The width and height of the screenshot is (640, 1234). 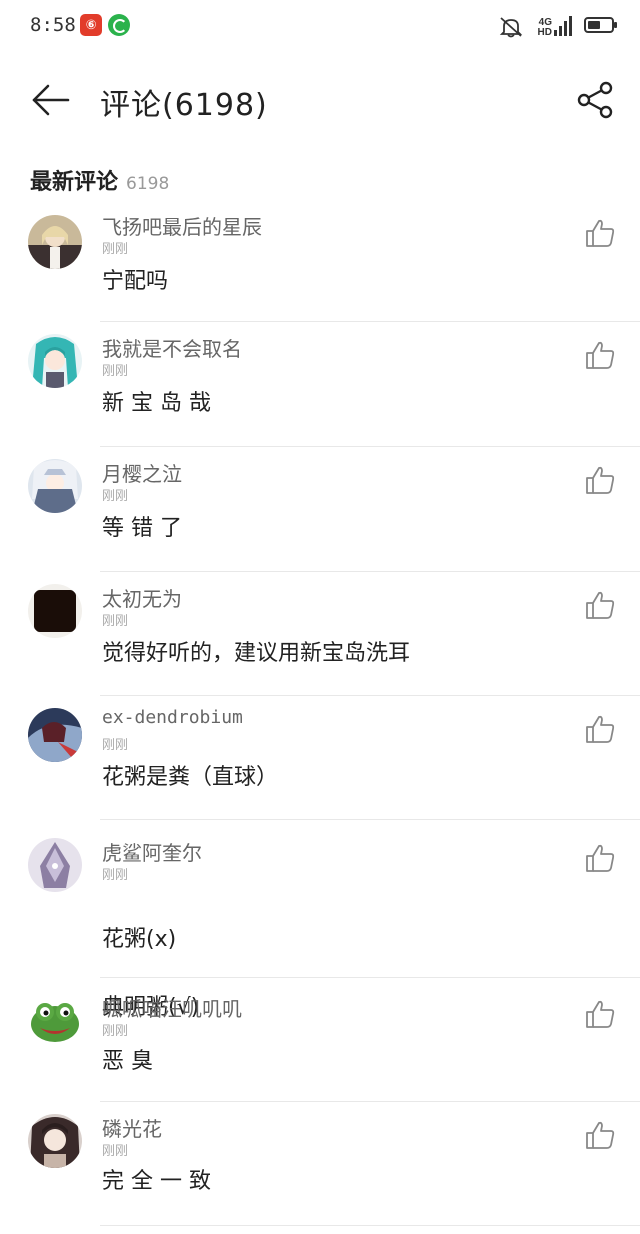 What do you see at coordinates (156, 1181) in the screenshot?
I see `comment-text: 完 全 一 致` at bounding box center [156, 1181].